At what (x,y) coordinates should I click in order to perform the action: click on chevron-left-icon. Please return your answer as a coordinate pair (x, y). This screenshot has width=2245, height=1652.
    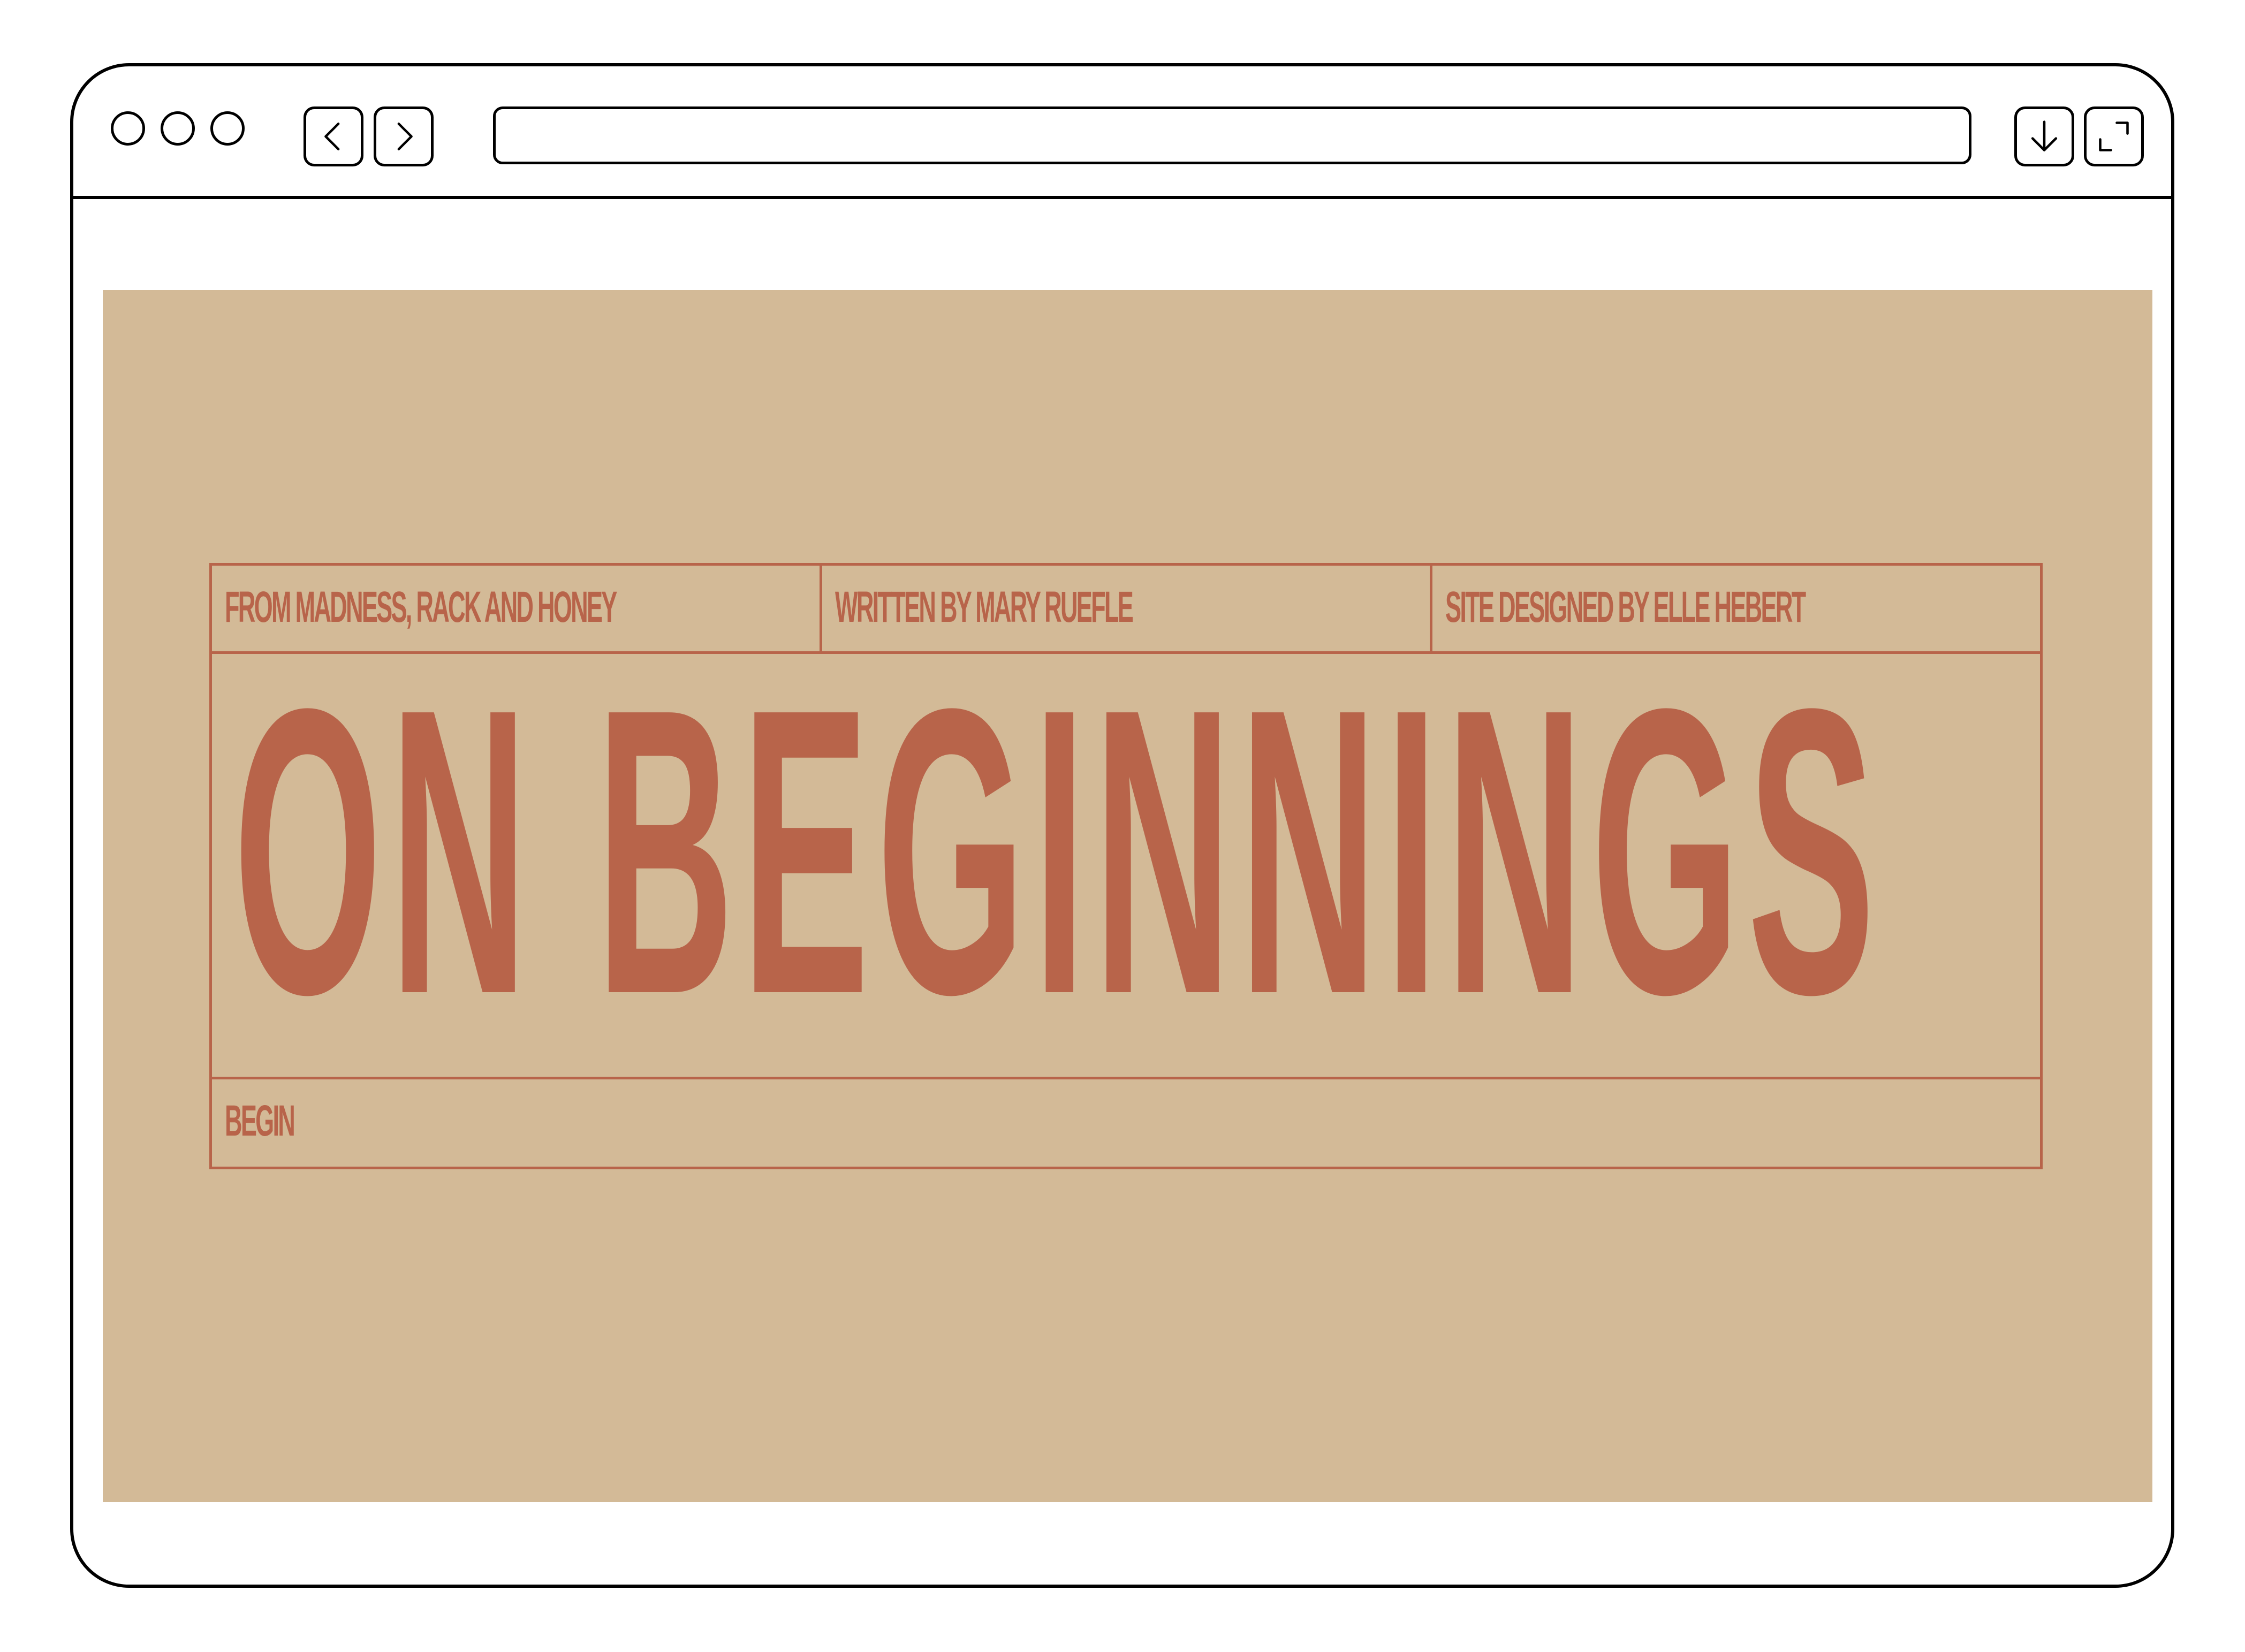
    Looking at the image, I should click on (332, 136).